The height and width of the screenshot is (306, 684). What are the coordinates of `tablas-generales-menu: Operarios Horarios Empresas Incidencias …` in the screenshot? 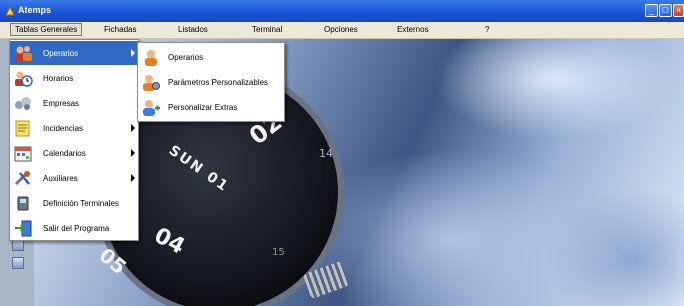 It's located at (74, 140).